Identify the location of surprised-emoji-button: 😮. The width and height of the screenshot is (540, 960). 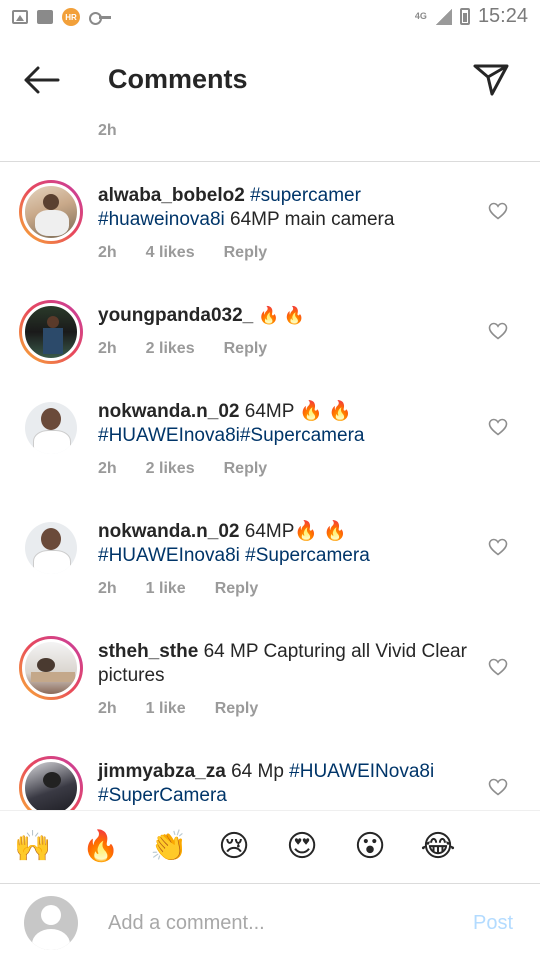
(370, 847).